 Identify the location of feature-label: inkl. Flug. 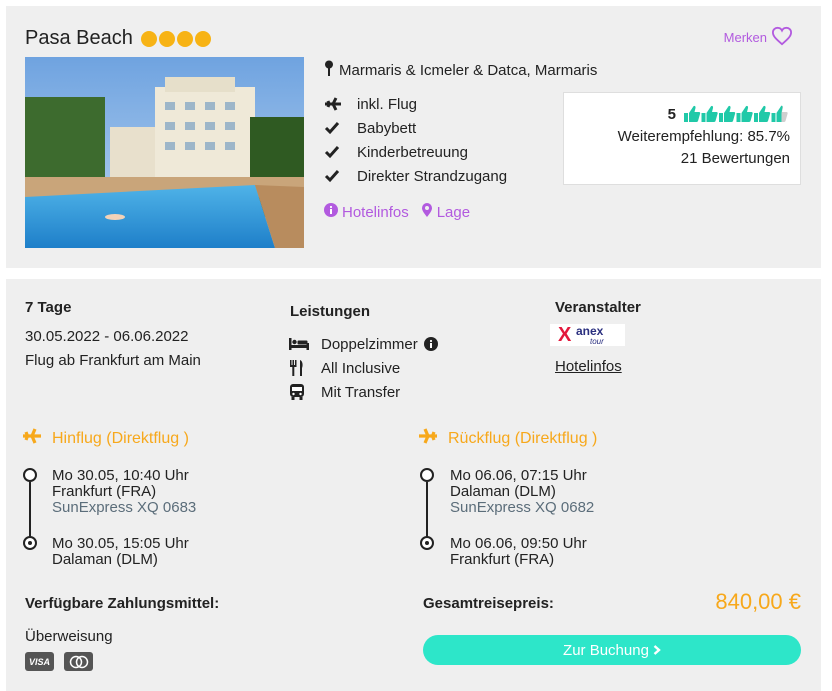
(387, 104).